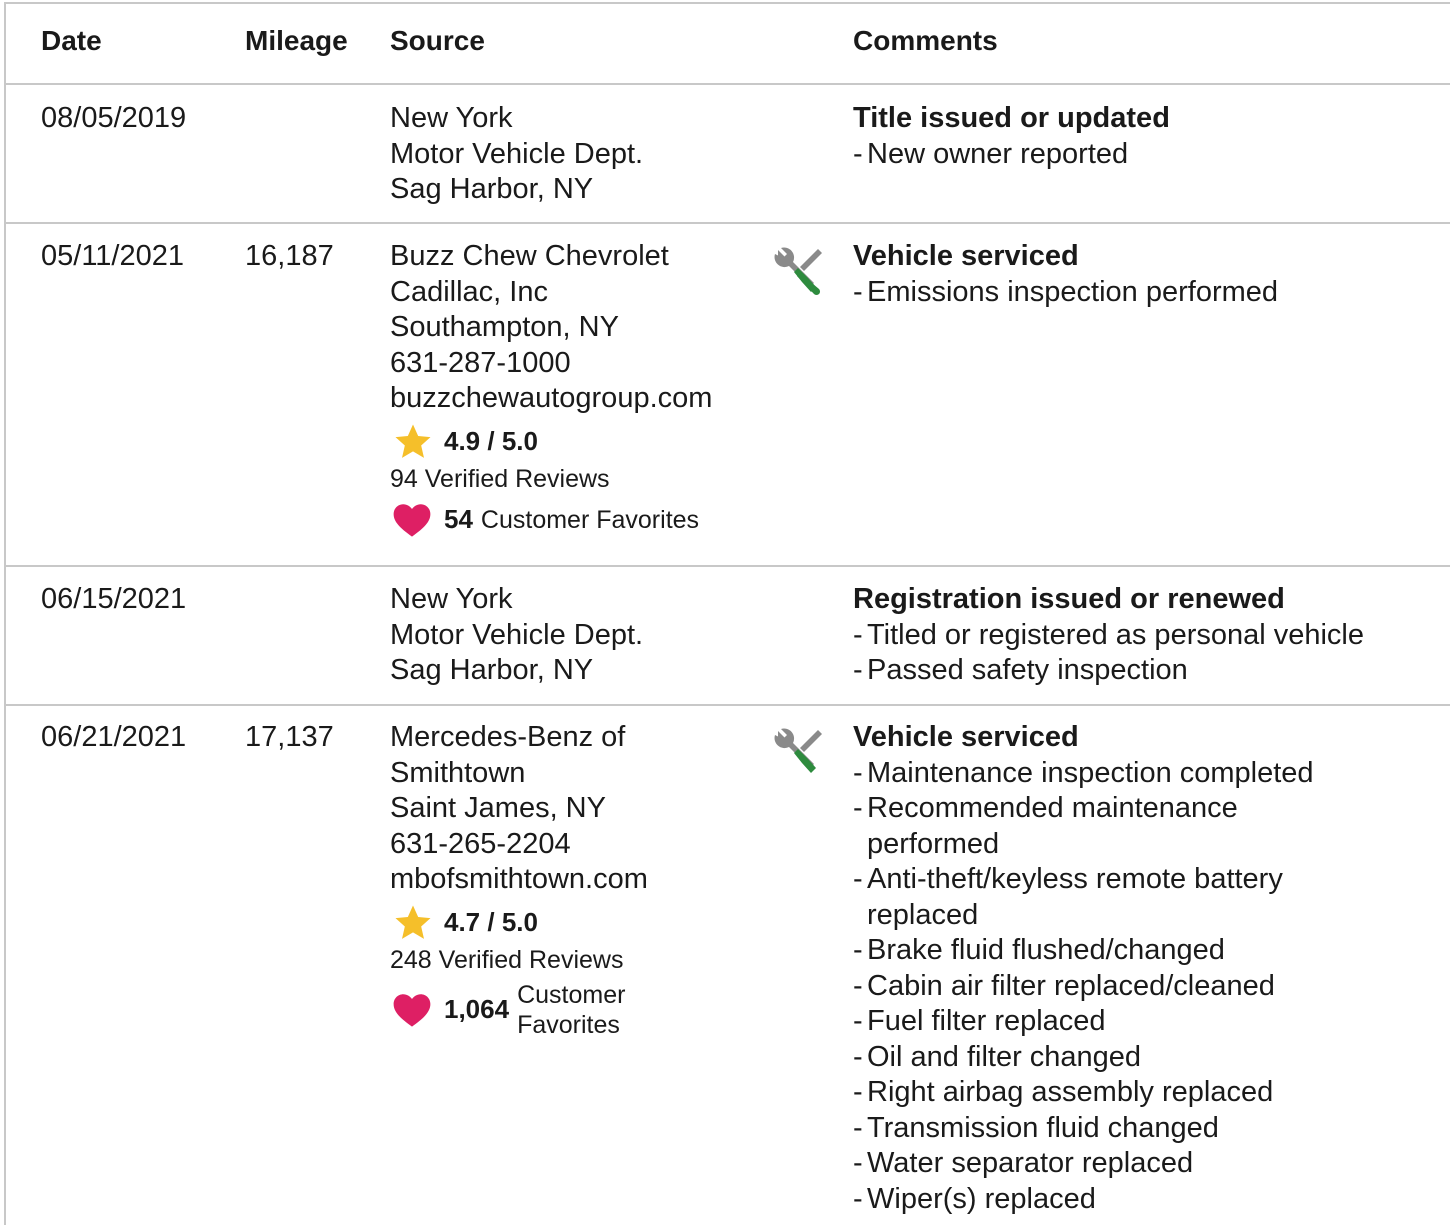 Image resolution: width=1450 pixels, height=1227 pixels. I want to click on table-header: Date Mileage Source Comments, so click(728, 44).